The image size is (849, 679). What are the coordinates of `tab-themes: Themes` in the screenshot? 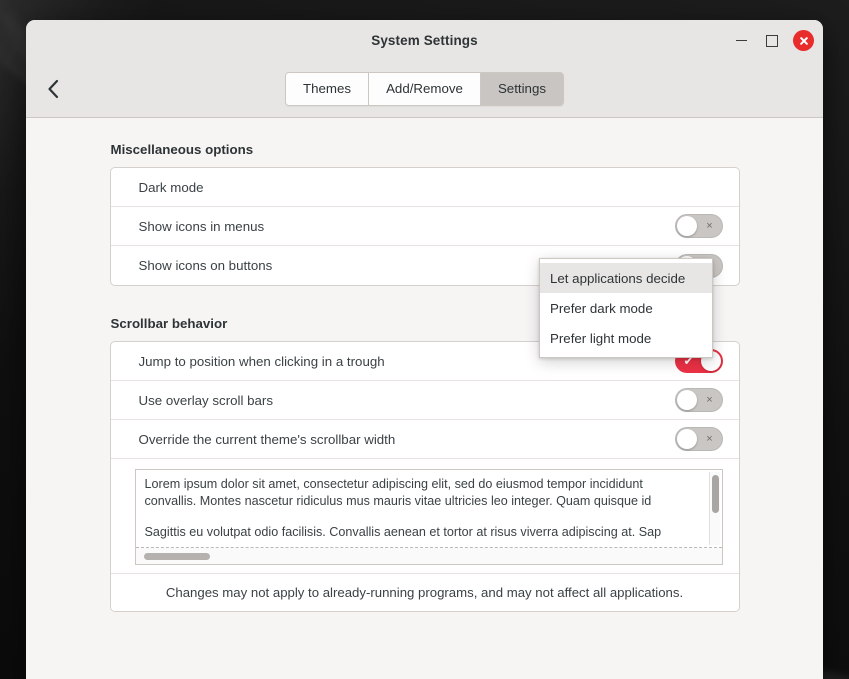 It's located at (328, 89).